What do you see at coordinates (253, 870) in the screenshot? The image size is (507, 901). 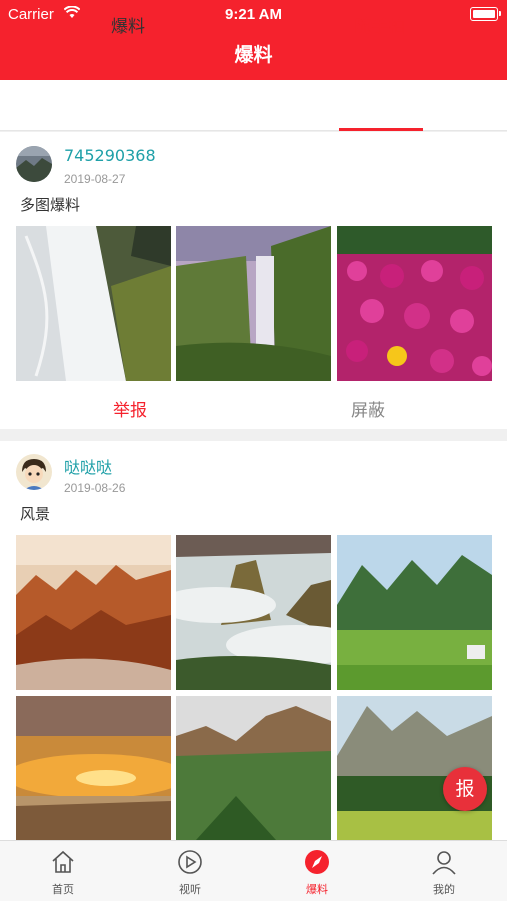 I see `bottom-tab-bar: 首页 视听 爆料 我的` at bounding box center [253, 870].